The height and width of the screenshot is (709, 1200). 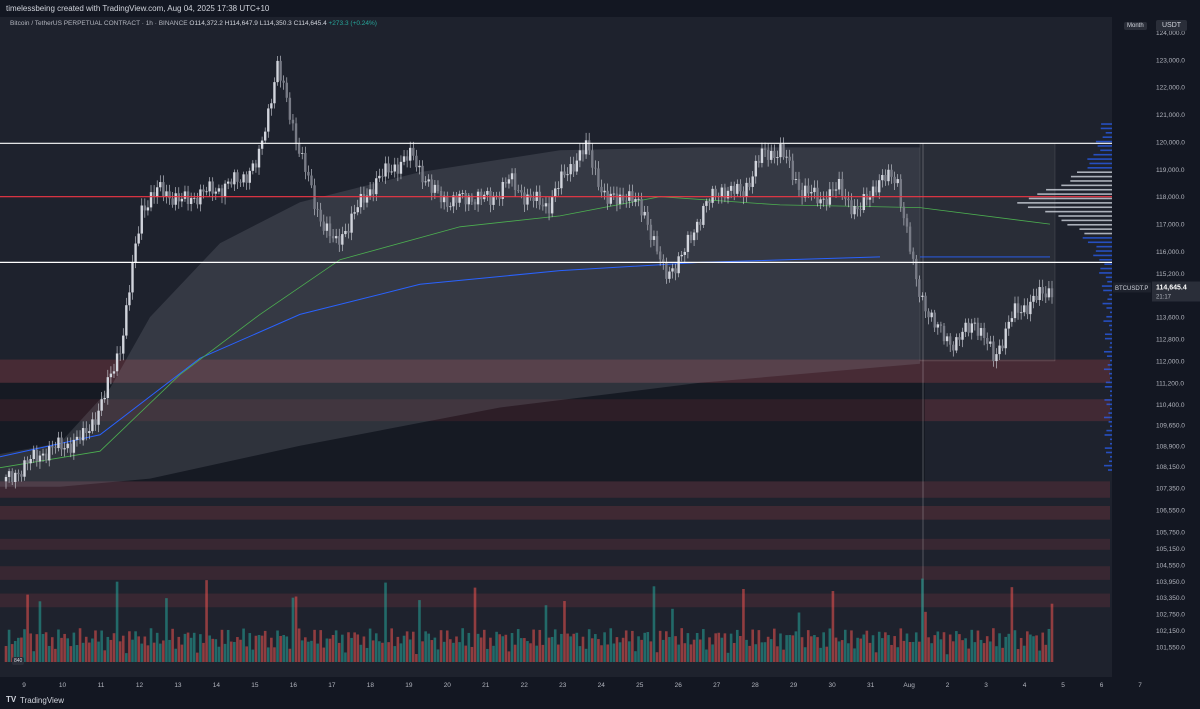 I want to click on month-button: Month, so click(x=1135, y=26).